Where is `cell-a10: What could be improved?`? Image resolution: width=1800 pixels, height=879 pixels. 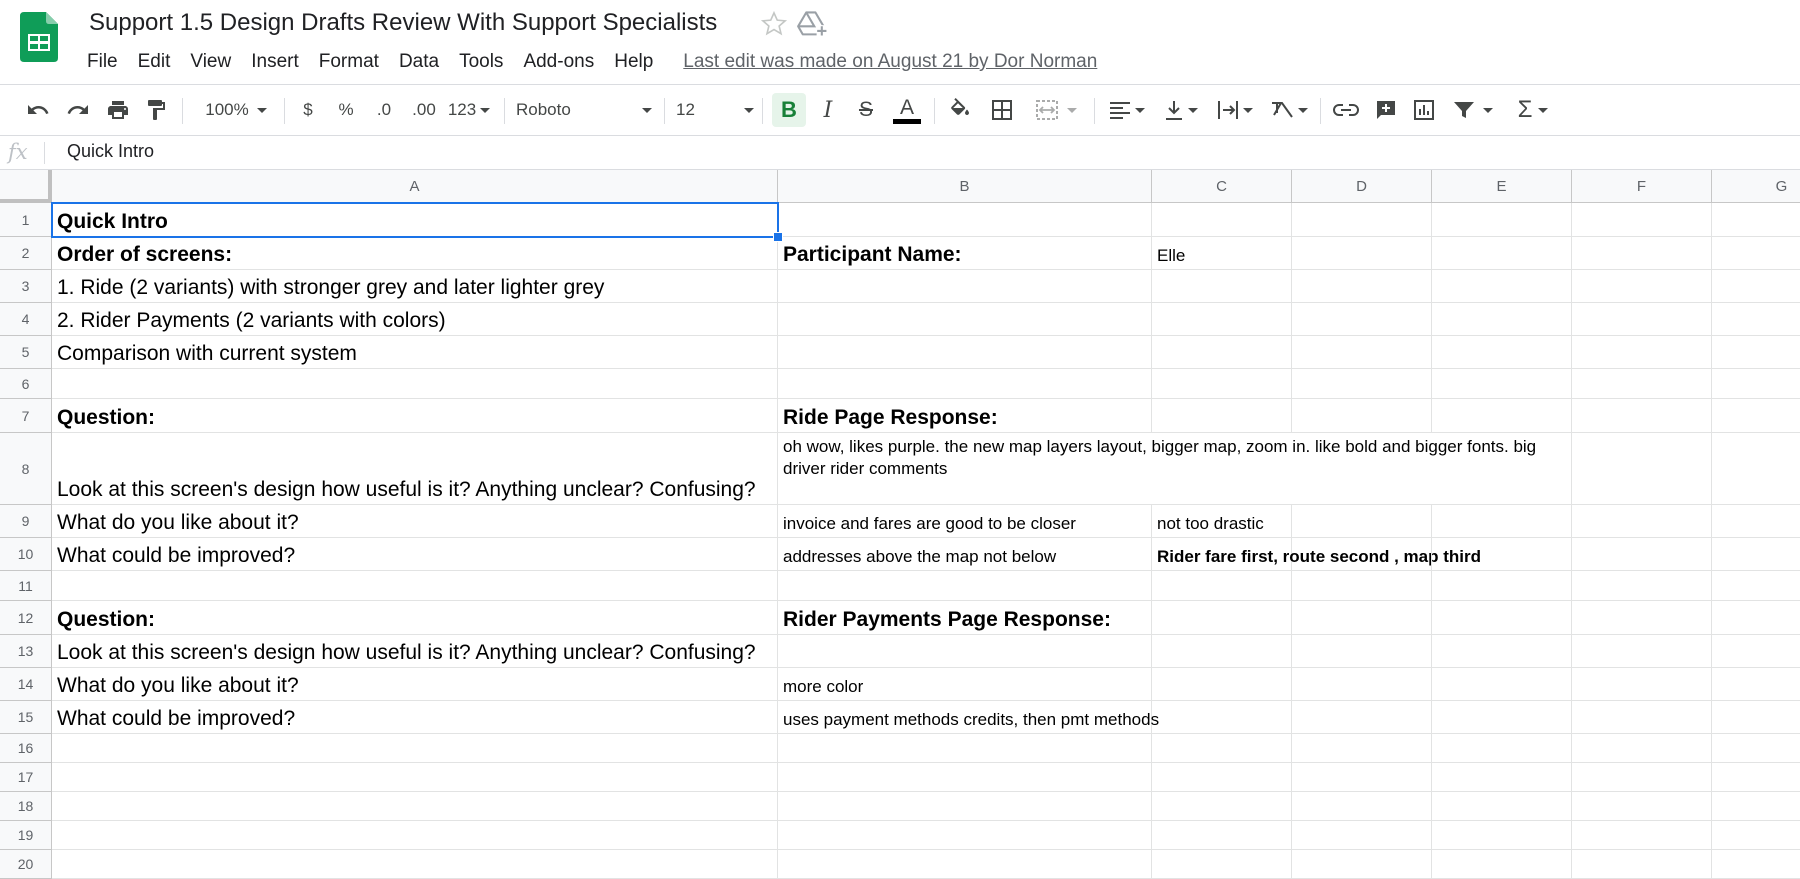
cell-a10: What could be improved? is located at coordinates (415, 554).